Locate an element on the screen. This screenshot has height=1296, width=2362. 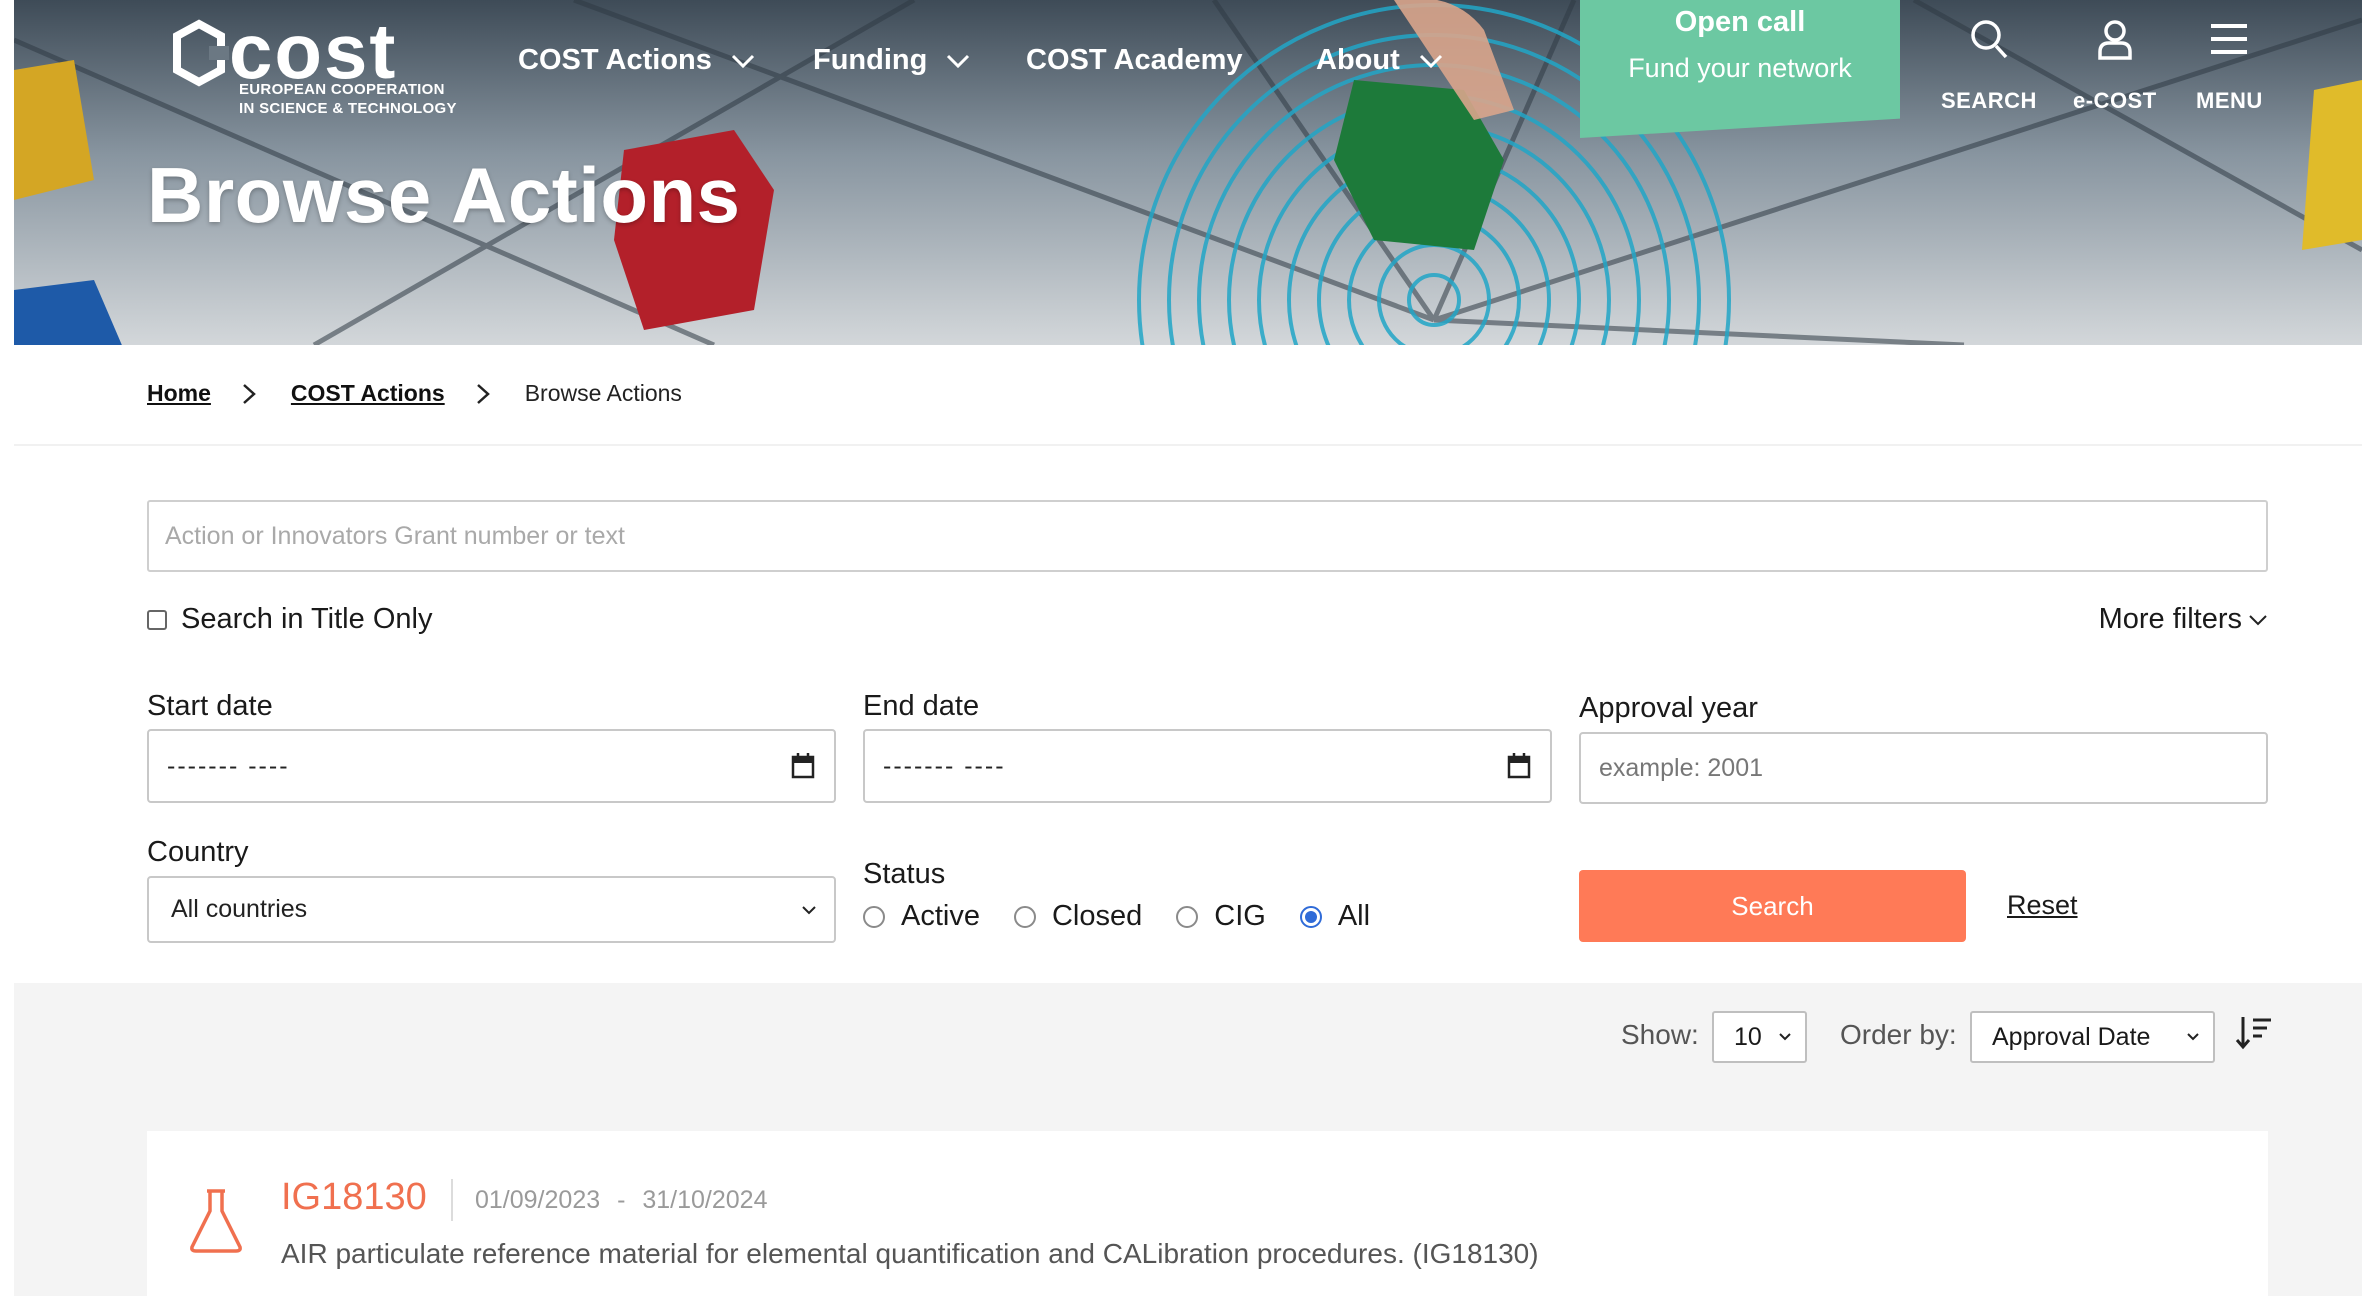
status-option-closed: Closed is located at coordinates (1078, 916).